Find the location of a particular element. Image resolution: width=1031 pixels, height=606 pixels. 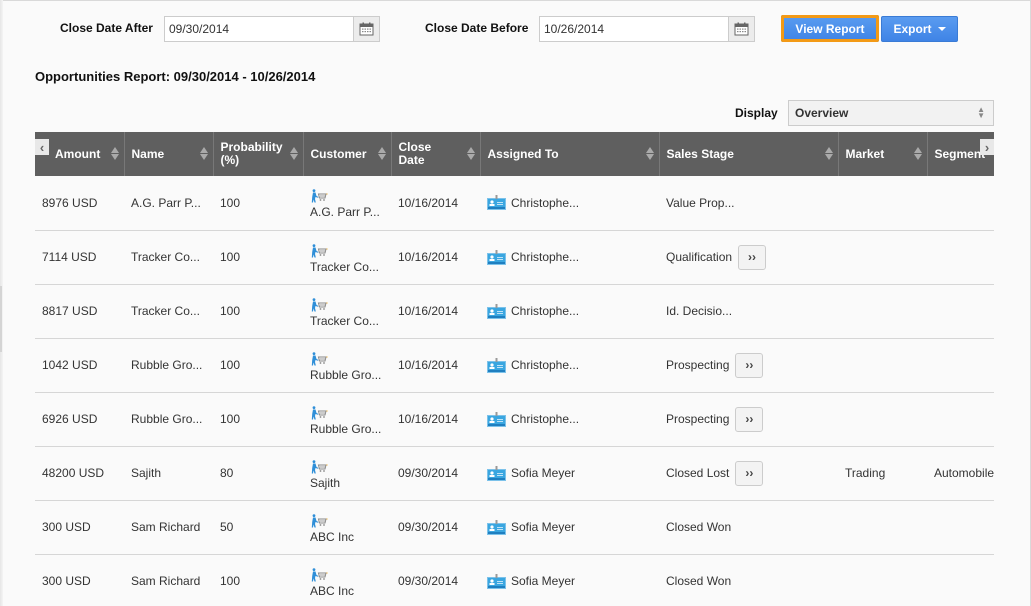

opportunity-name-link: Sajith is located at coordinates (146, 473).